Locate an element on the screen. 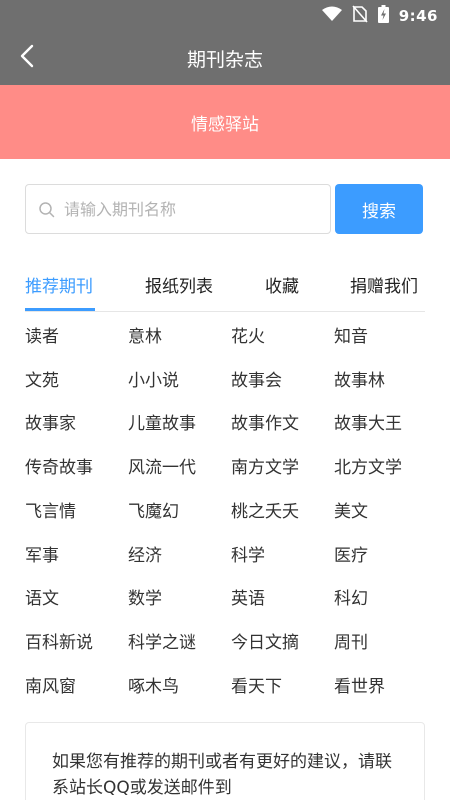  tab-donate: 捐赠我们 is located at coordinates (384, 284).